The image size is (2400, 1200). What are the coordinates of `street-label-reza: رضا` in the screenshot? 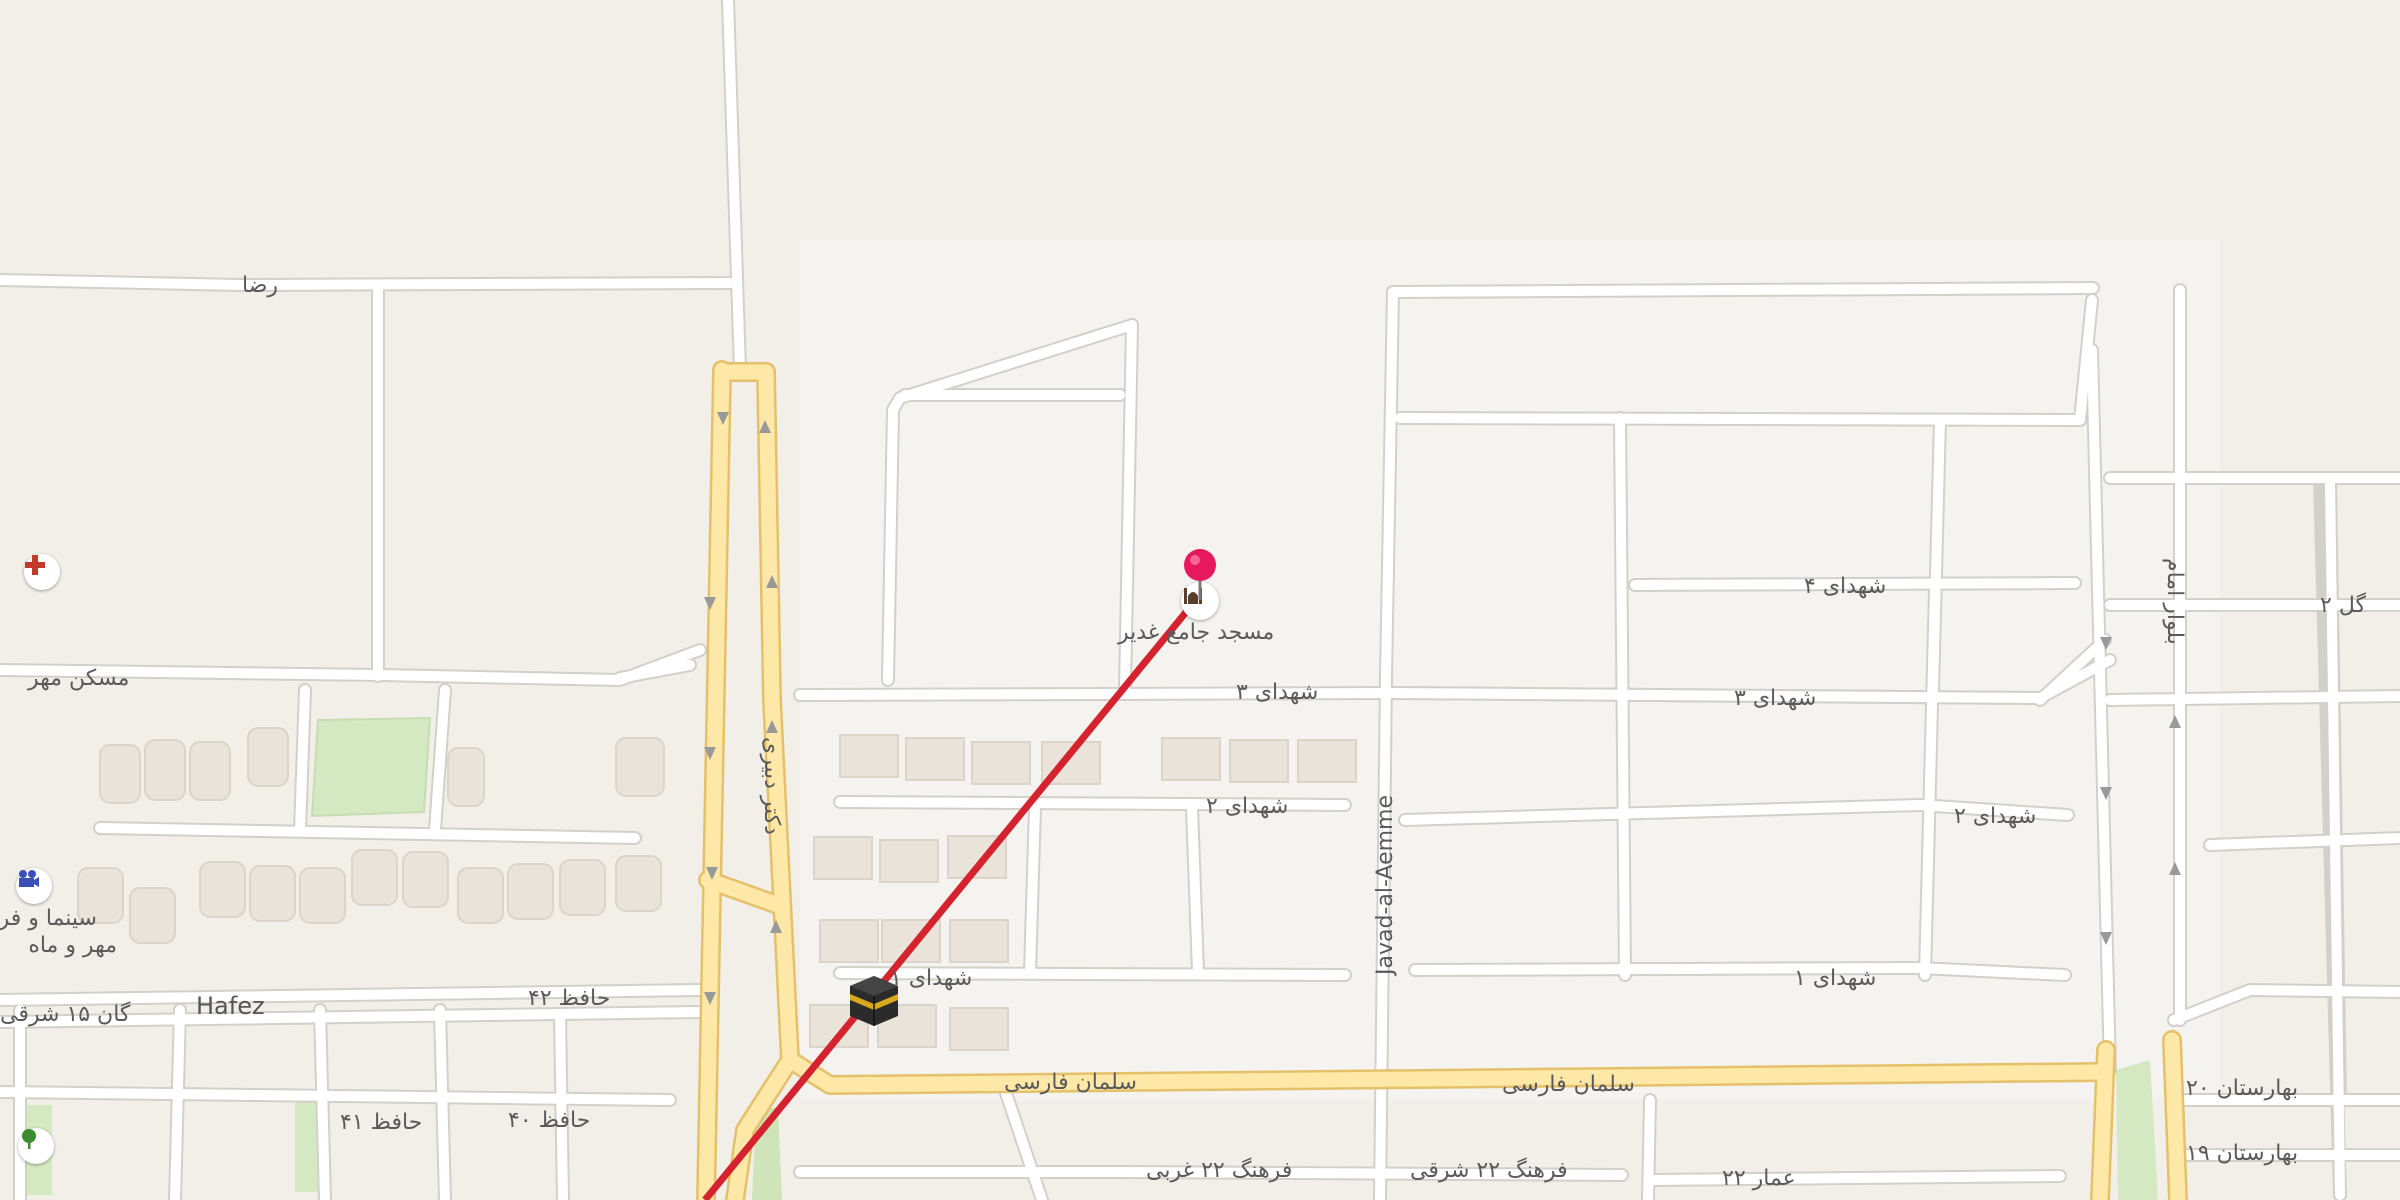 It's located at (260, 285).